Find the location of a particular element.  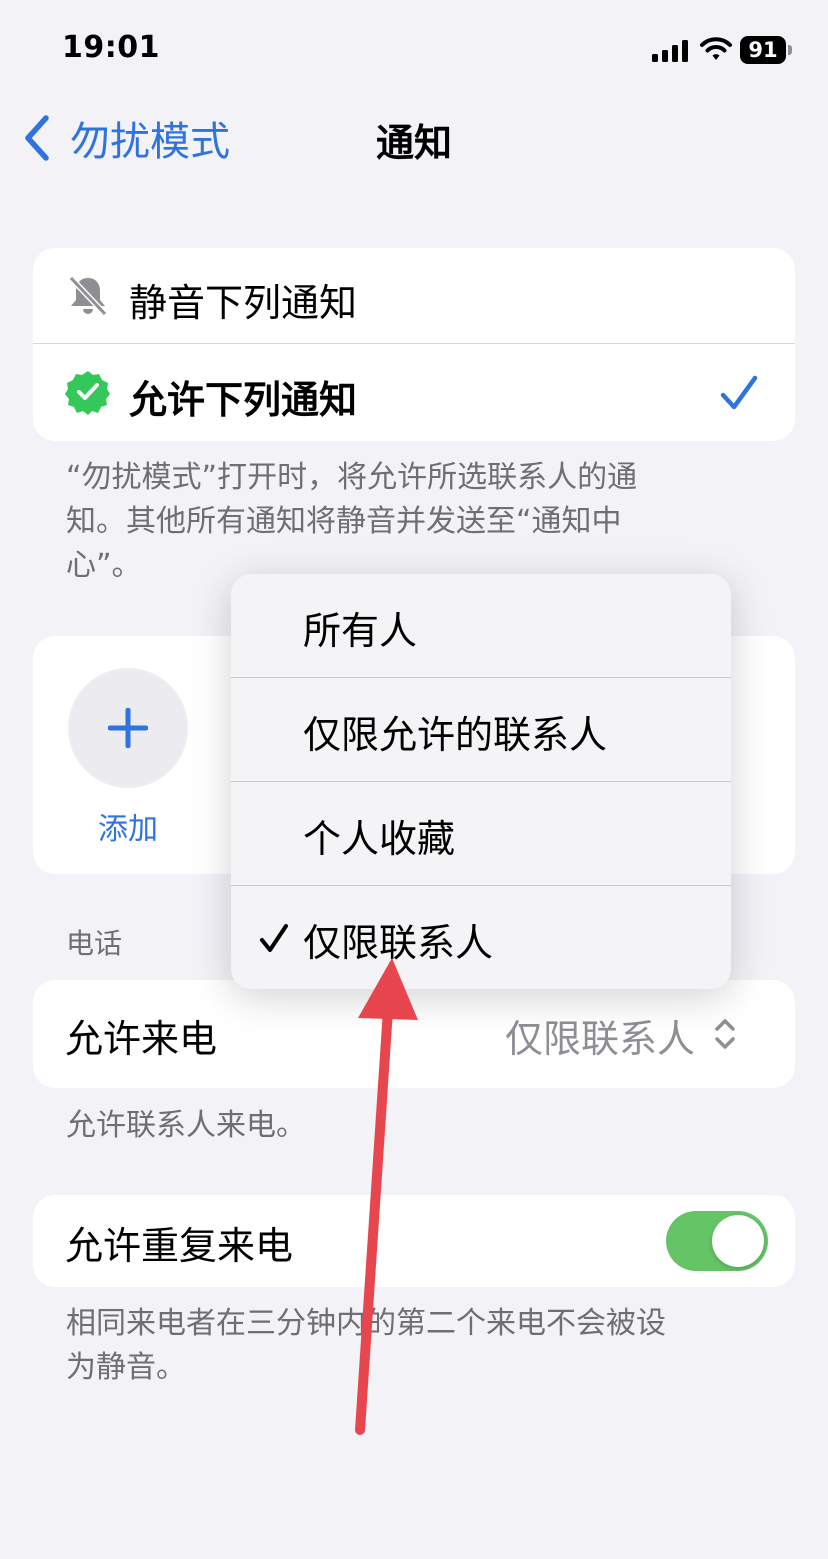

phone-section-header: 电话 is located at coordinates (94, 943).